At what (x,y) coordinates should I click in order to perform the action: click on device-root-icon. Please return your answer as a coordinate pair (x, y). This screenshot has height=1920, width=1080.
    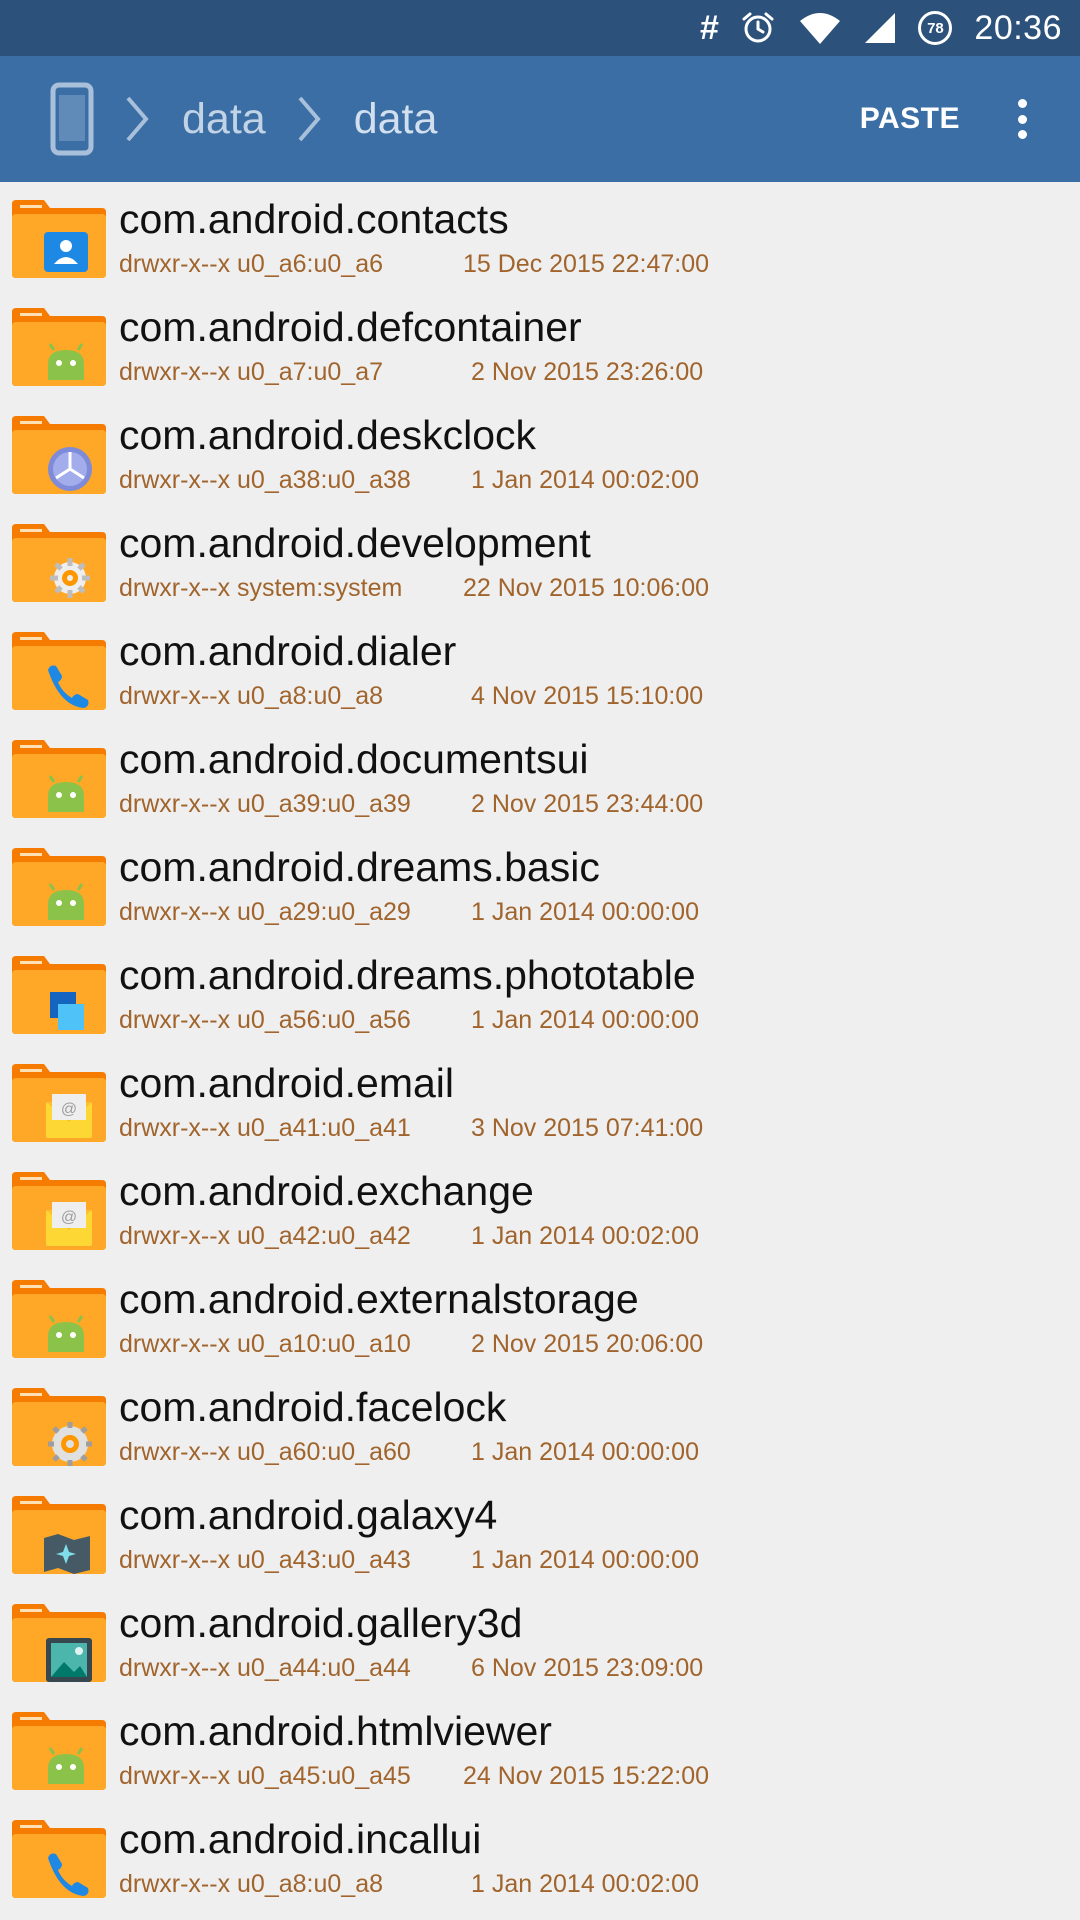
    Looking at the image, I should click on (72, 119).